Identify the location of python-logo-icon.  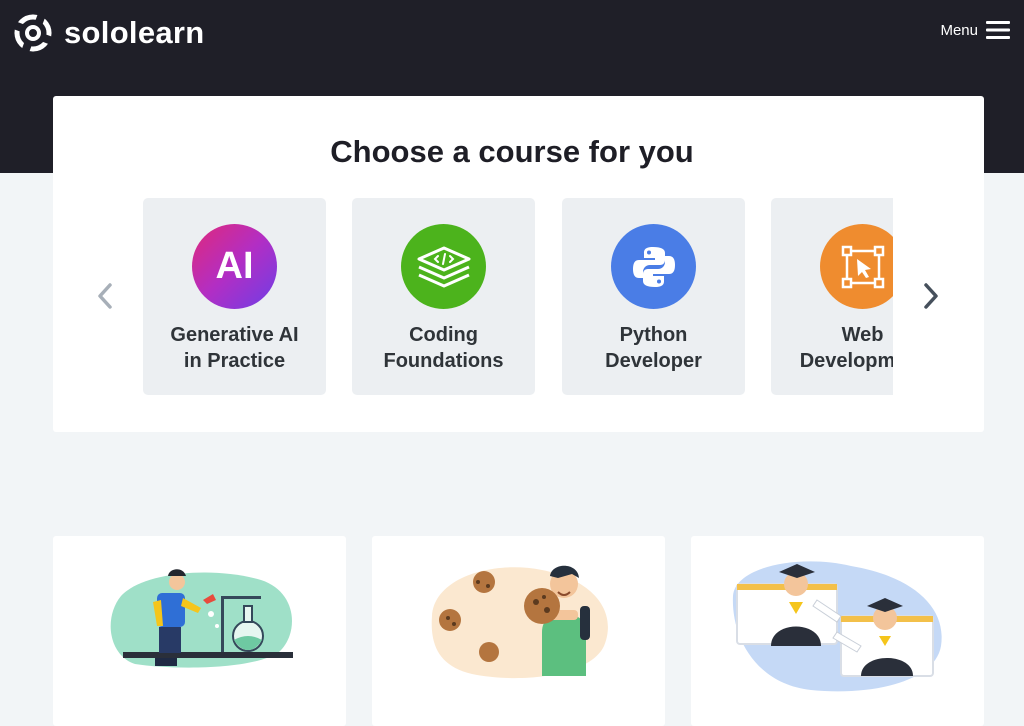
(653, 266).